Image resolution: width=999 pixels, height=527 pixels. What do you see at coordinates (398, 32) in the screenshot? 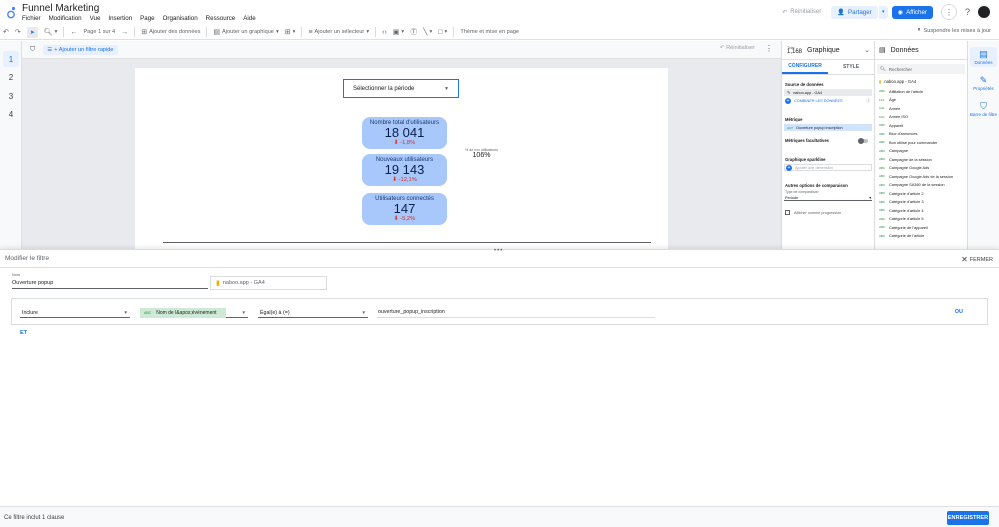
I see `image-icon: ▣ ▾` at bounding box center [398, 32].